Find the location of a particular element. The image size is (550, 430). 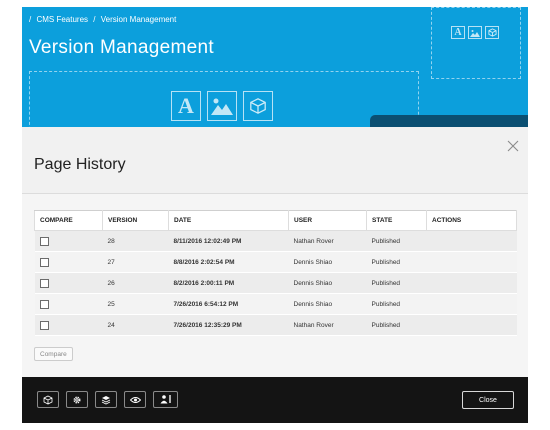

date-cell: 7/26/2016 12:35:29 PM is located at coordinates (228, 325).